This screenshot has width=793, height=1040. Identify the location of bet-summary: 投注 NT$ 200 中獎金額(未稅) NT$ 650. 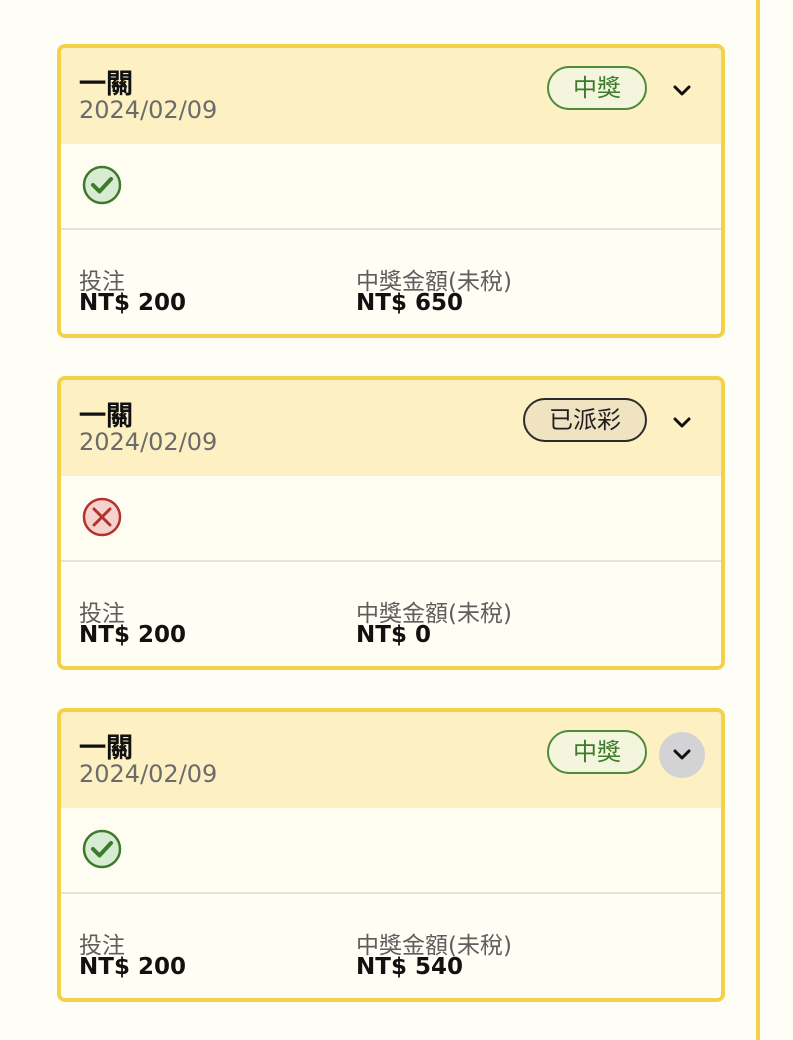
(391, 282).